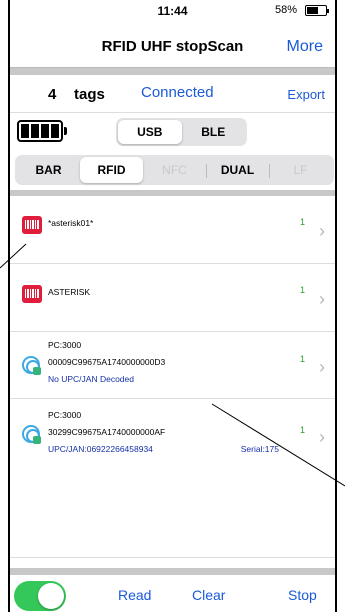 This screenshot has height=612, width=345. Describe the element at coordinates (172, 230) in the screenshot. I see `list-item: *asterisk01* 1 ›` at that location.